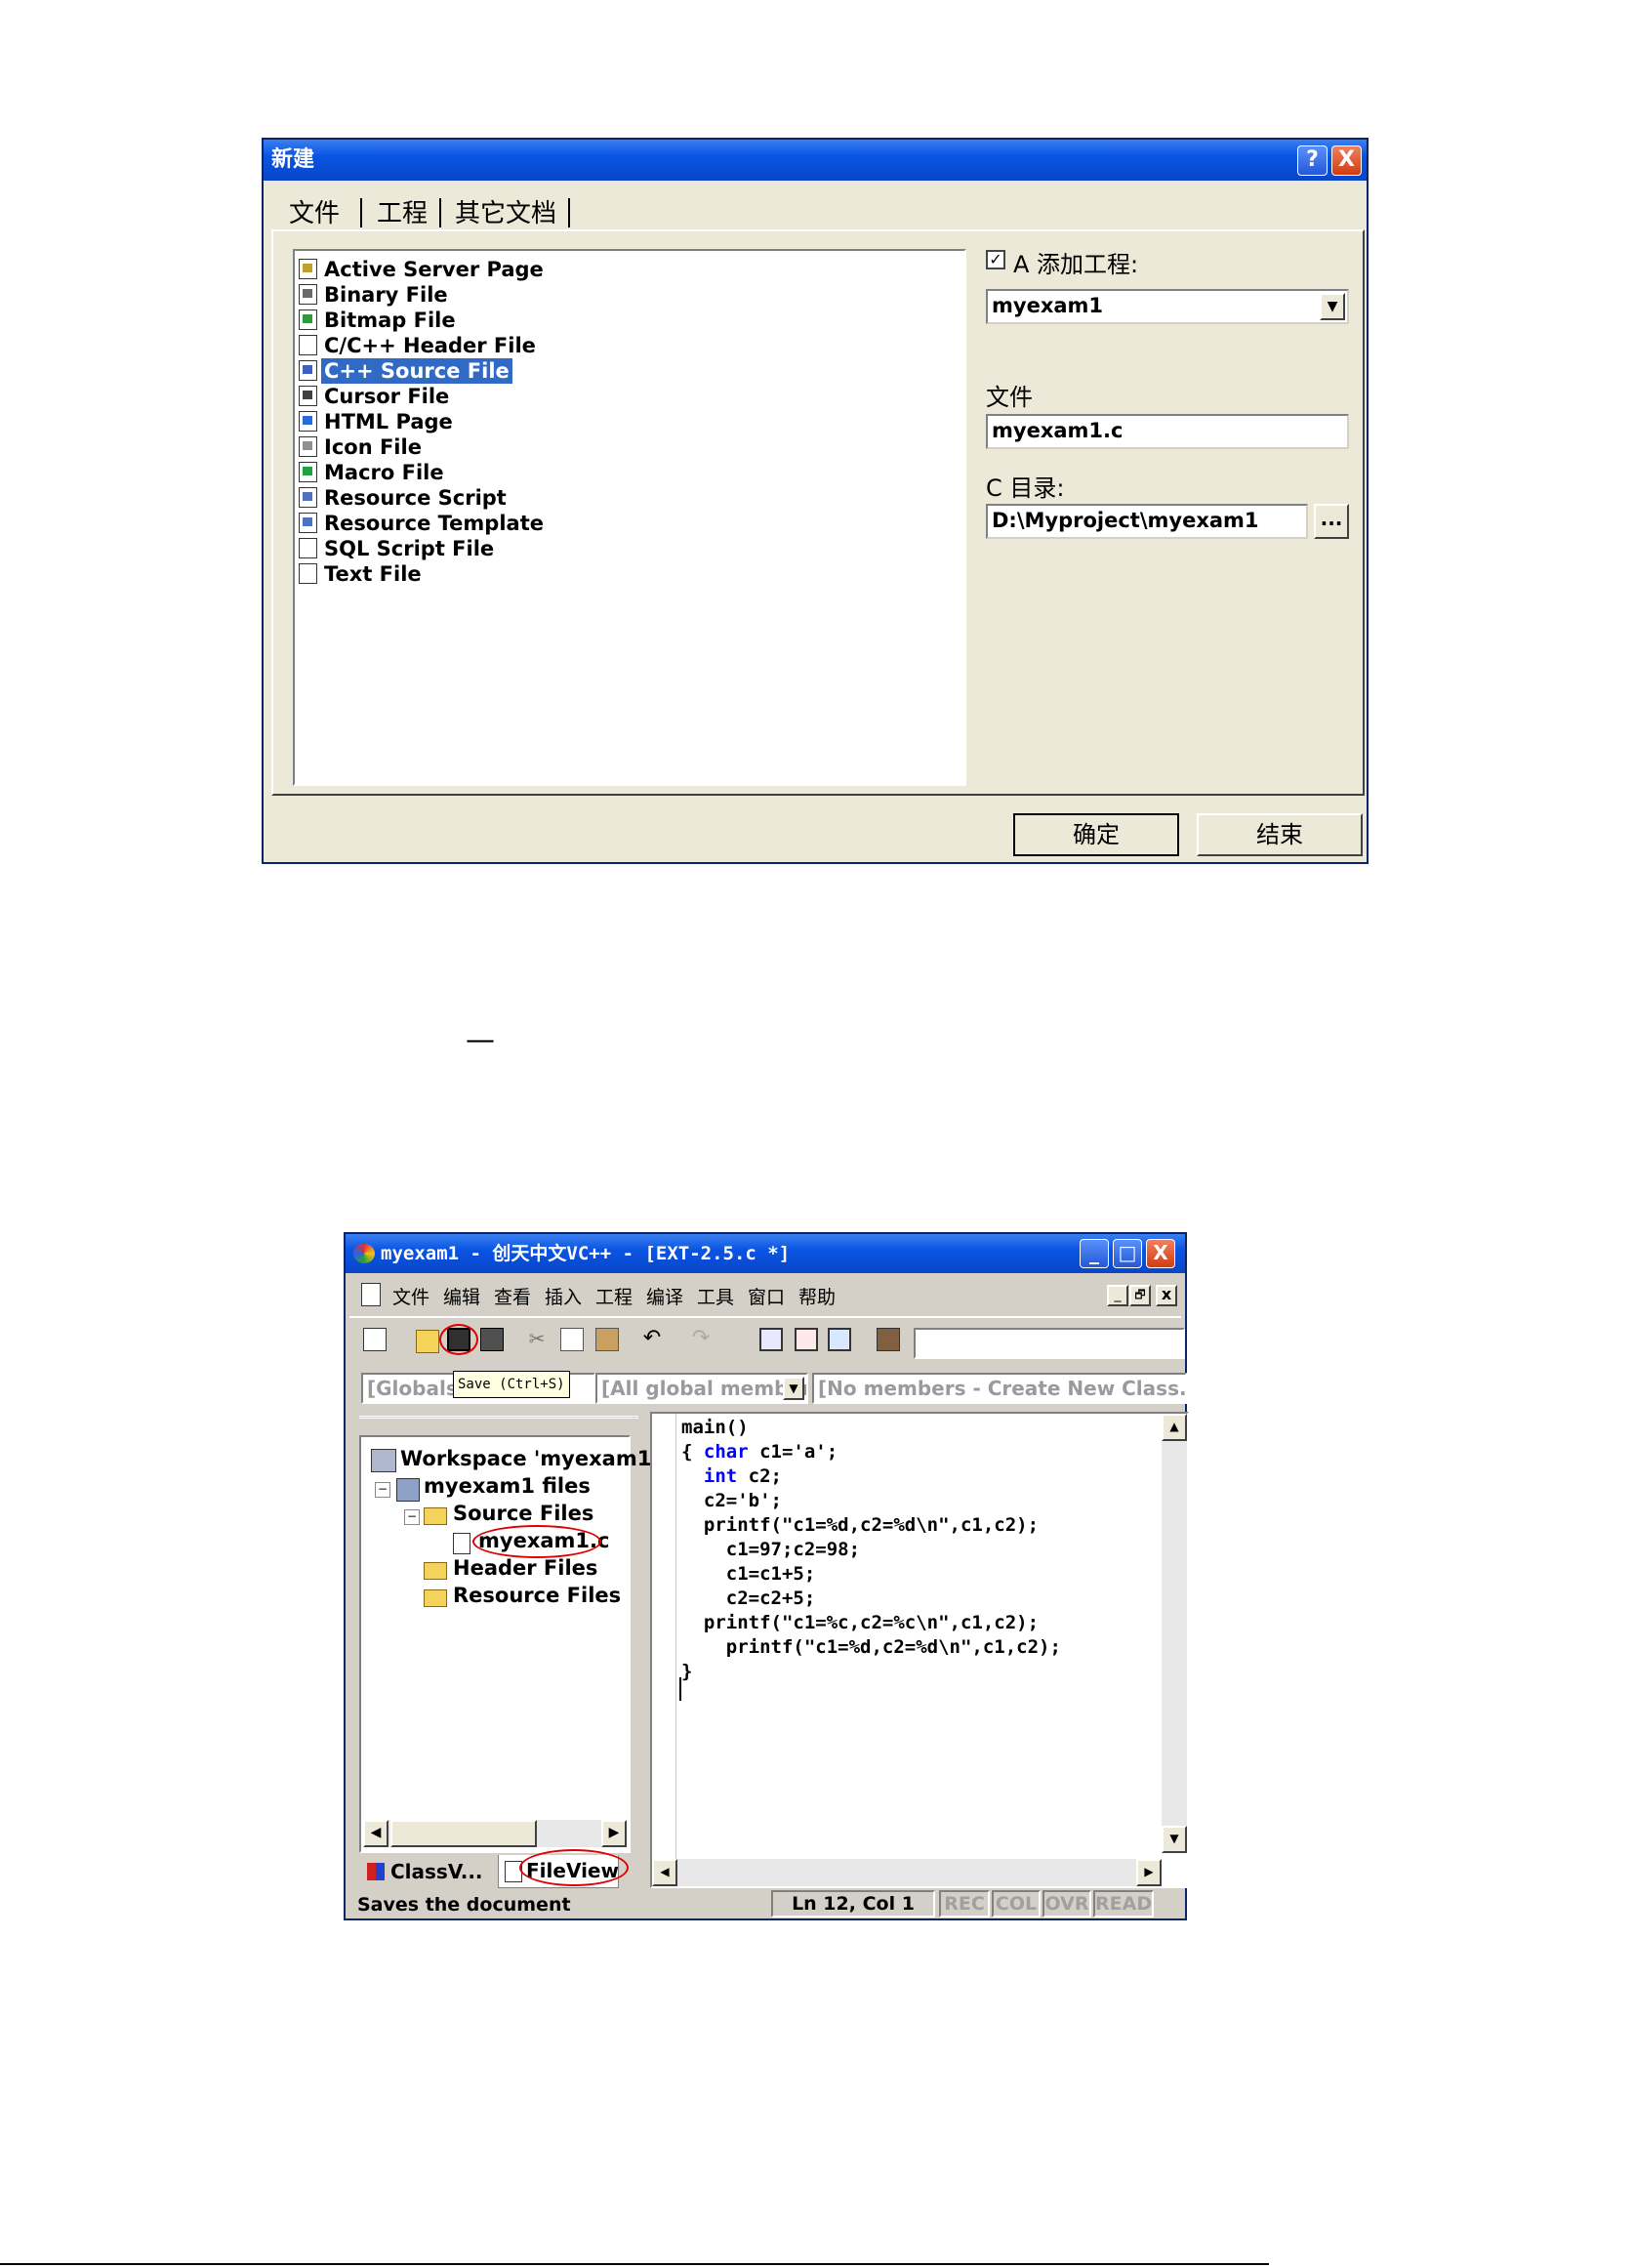 This screenshot has height=2268, width=1635. Describe the element at coordinates (308, 548) in the screenshot. I see `sql-script-icon` at that location.